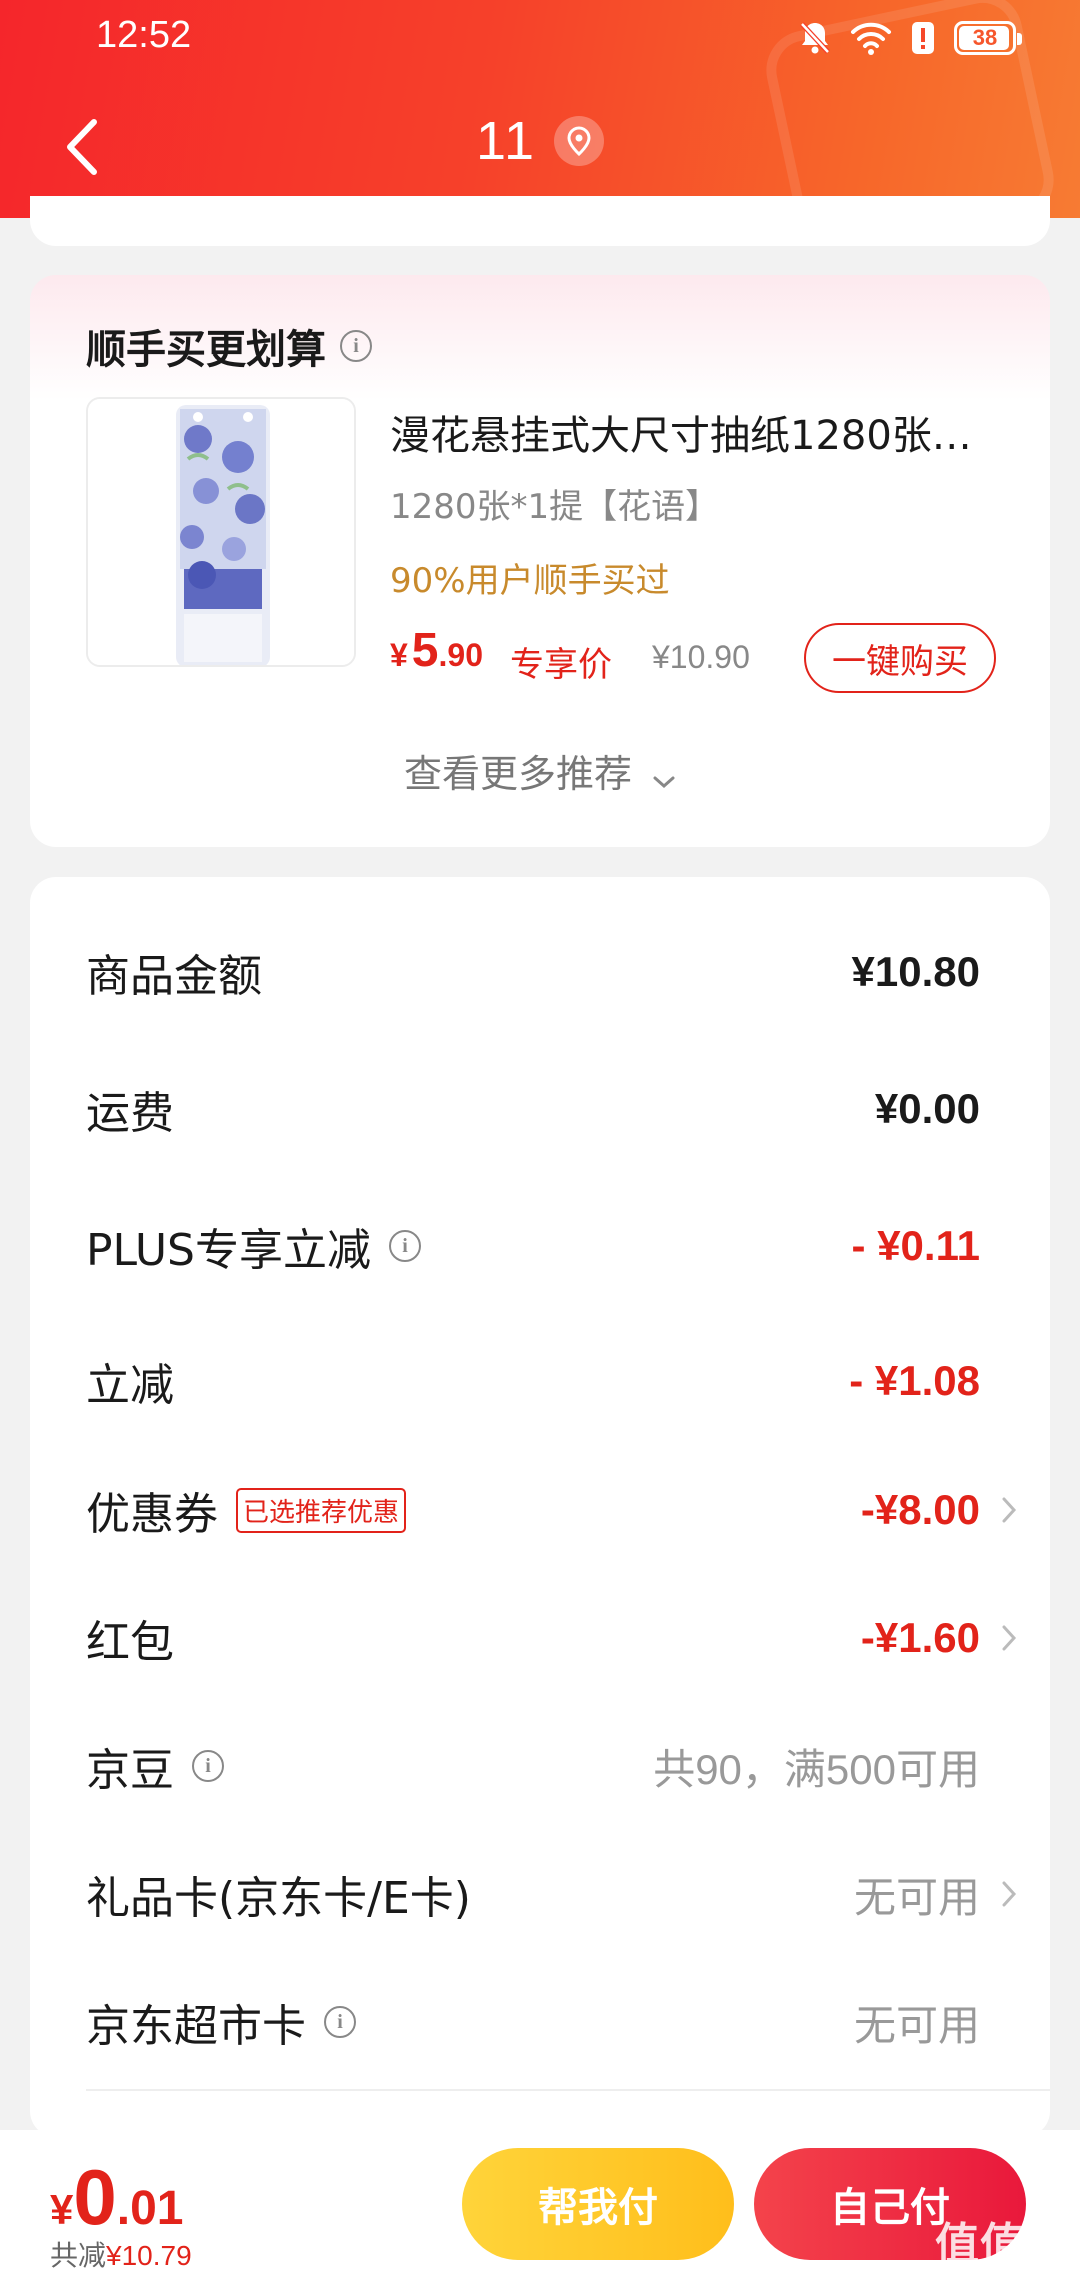 The width and height of the screenshot is (1080, 2280). Describe the element at coordinates (425, 650) in the screenshot. I see `price-integer: 5` at that location.